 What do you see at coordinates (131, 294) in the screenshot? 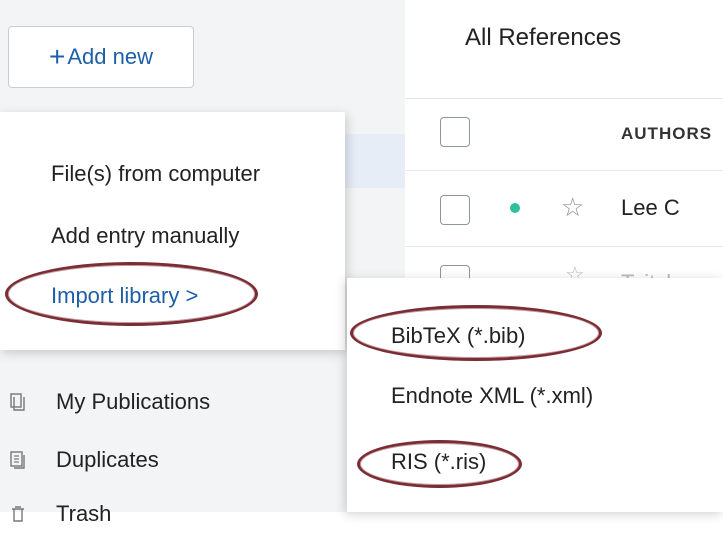
I see `annotation-ellipse-import-library` at bounding box center [131, 294].